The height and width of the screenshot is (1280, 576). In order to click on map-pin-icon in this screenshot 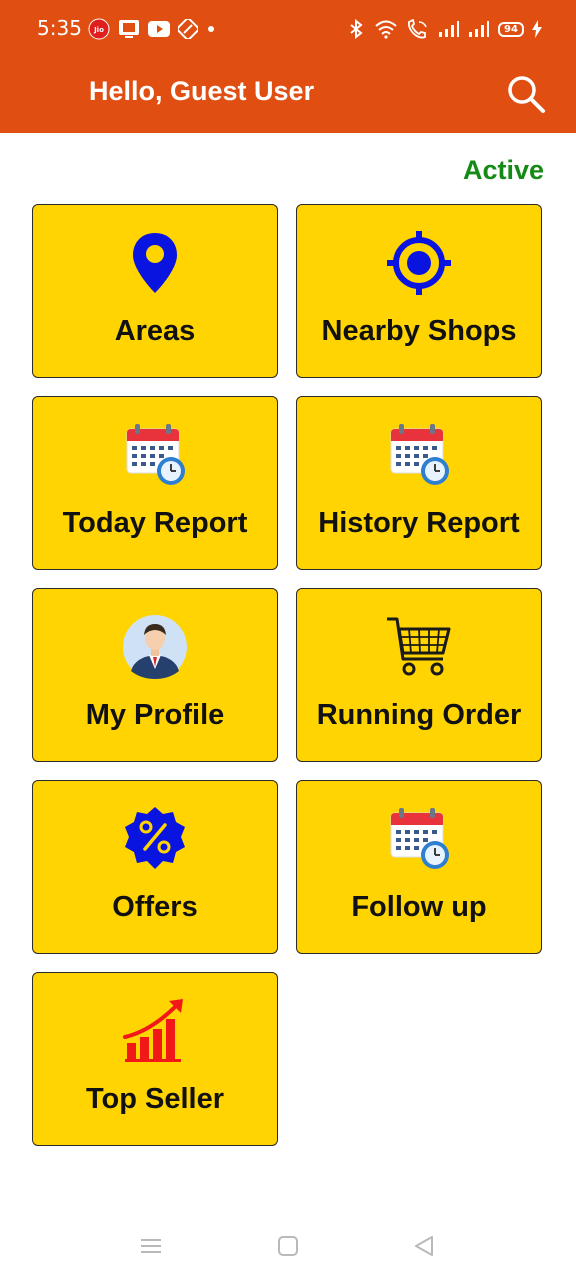, I will do `click(155, 263)`.